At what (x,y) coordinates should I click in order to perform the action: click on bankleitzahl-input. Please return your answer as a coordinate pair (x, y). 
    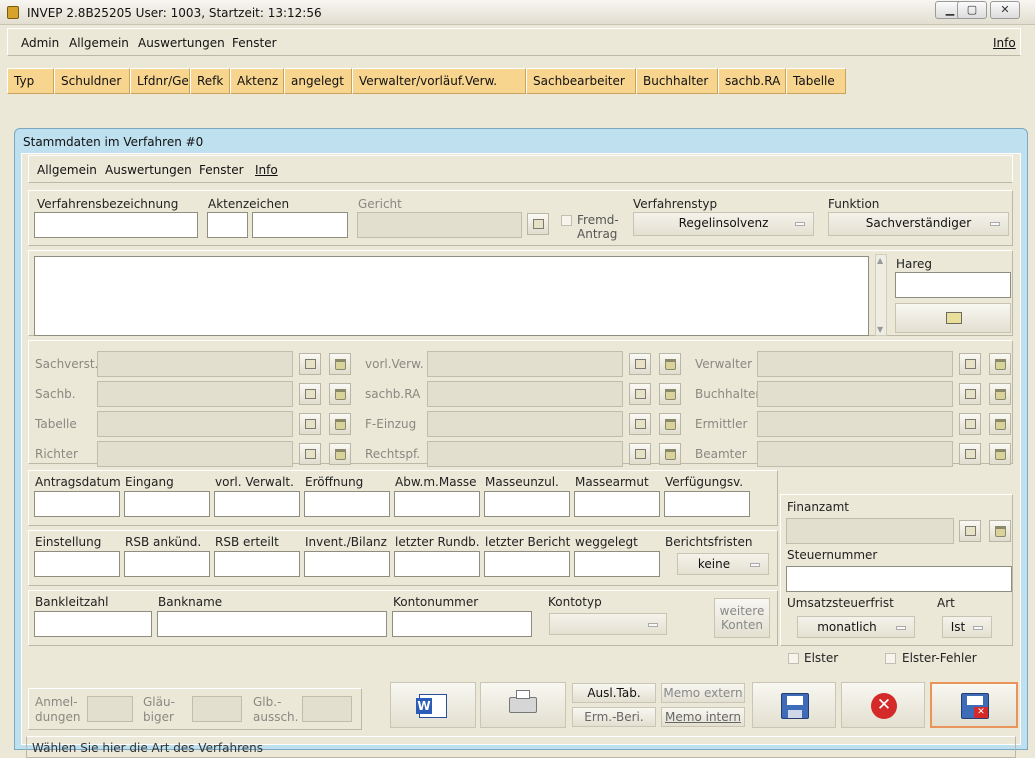
    Looking at the image, I should click on (93, 624).